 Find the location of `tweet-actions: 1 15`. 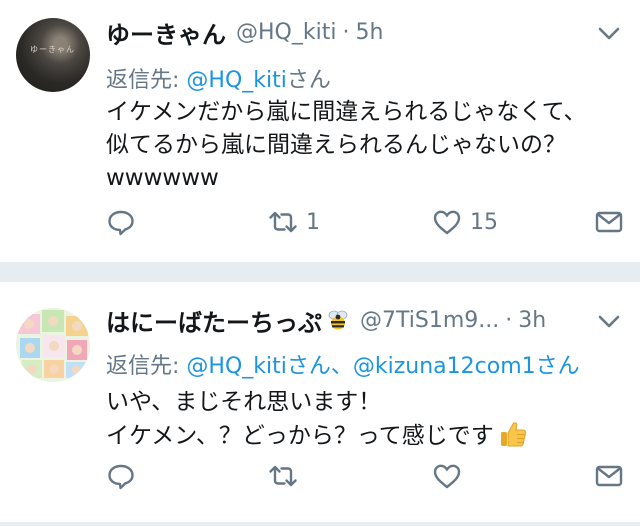

tweet-actions: 1 15 is located at coordinates (366, 222).